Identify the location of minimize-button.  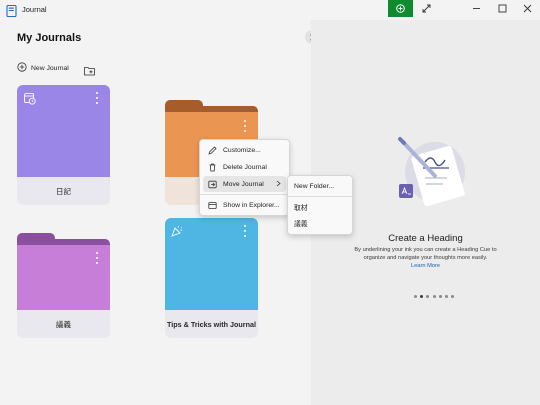
(476, 8).